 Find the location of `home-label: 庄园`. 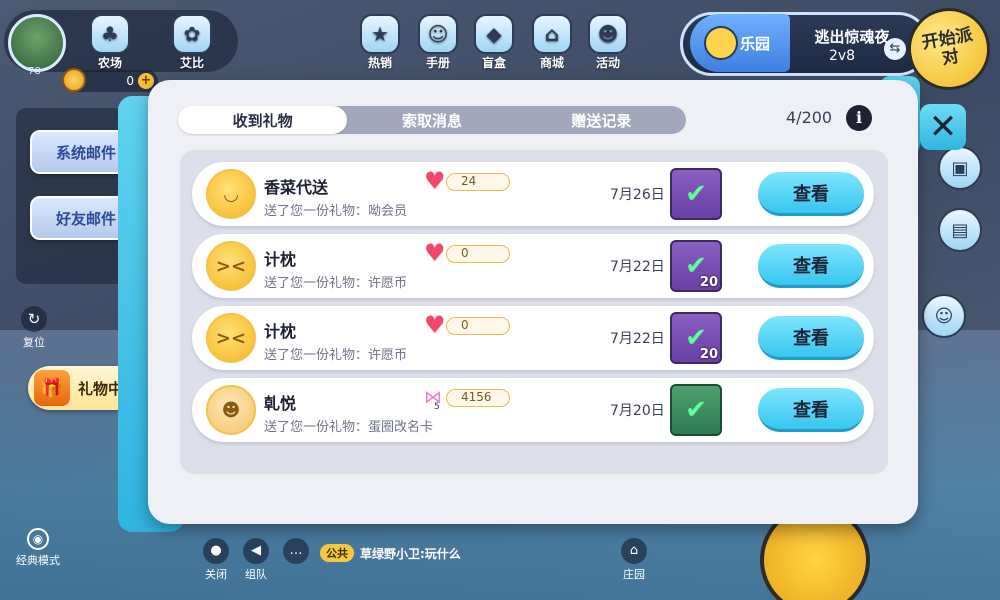

home-label: 庄园 is located at coordinates (634, 574).